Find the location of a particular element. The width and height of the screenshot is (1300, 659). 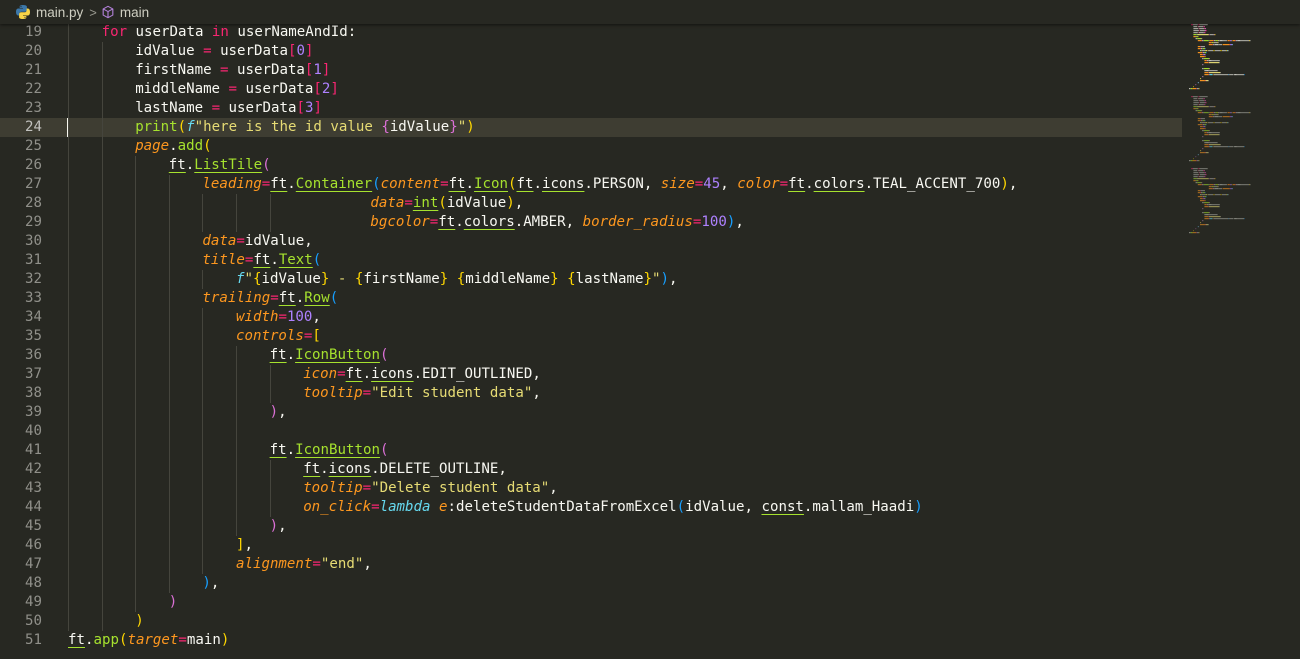

code-line: 46], is located at coordinates (591, 545).